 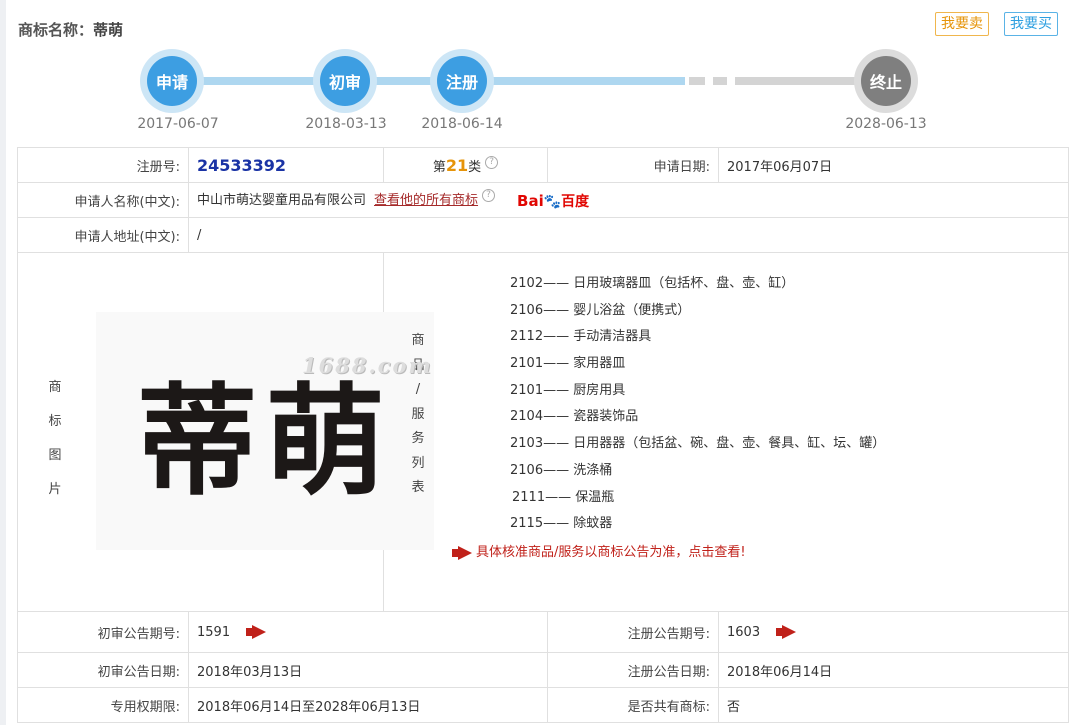 I want to click on list-item: 2103—— 日用器器（包括盆、碗、盘、壶、餐具、缸、坛、罐）, so click(x=698, y=443).